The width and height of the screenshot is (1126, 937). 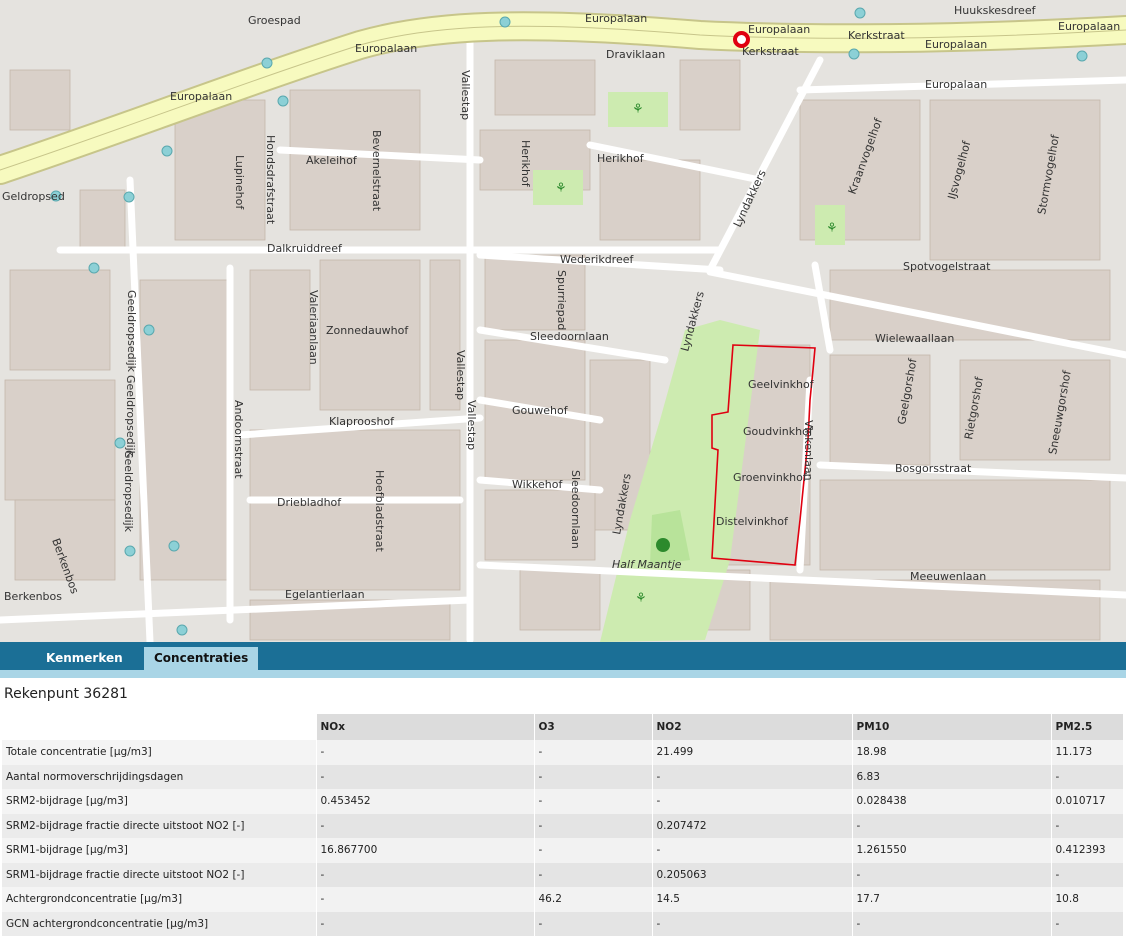 I want to click on cell-value: 21.499, so click(x=752, y=752).